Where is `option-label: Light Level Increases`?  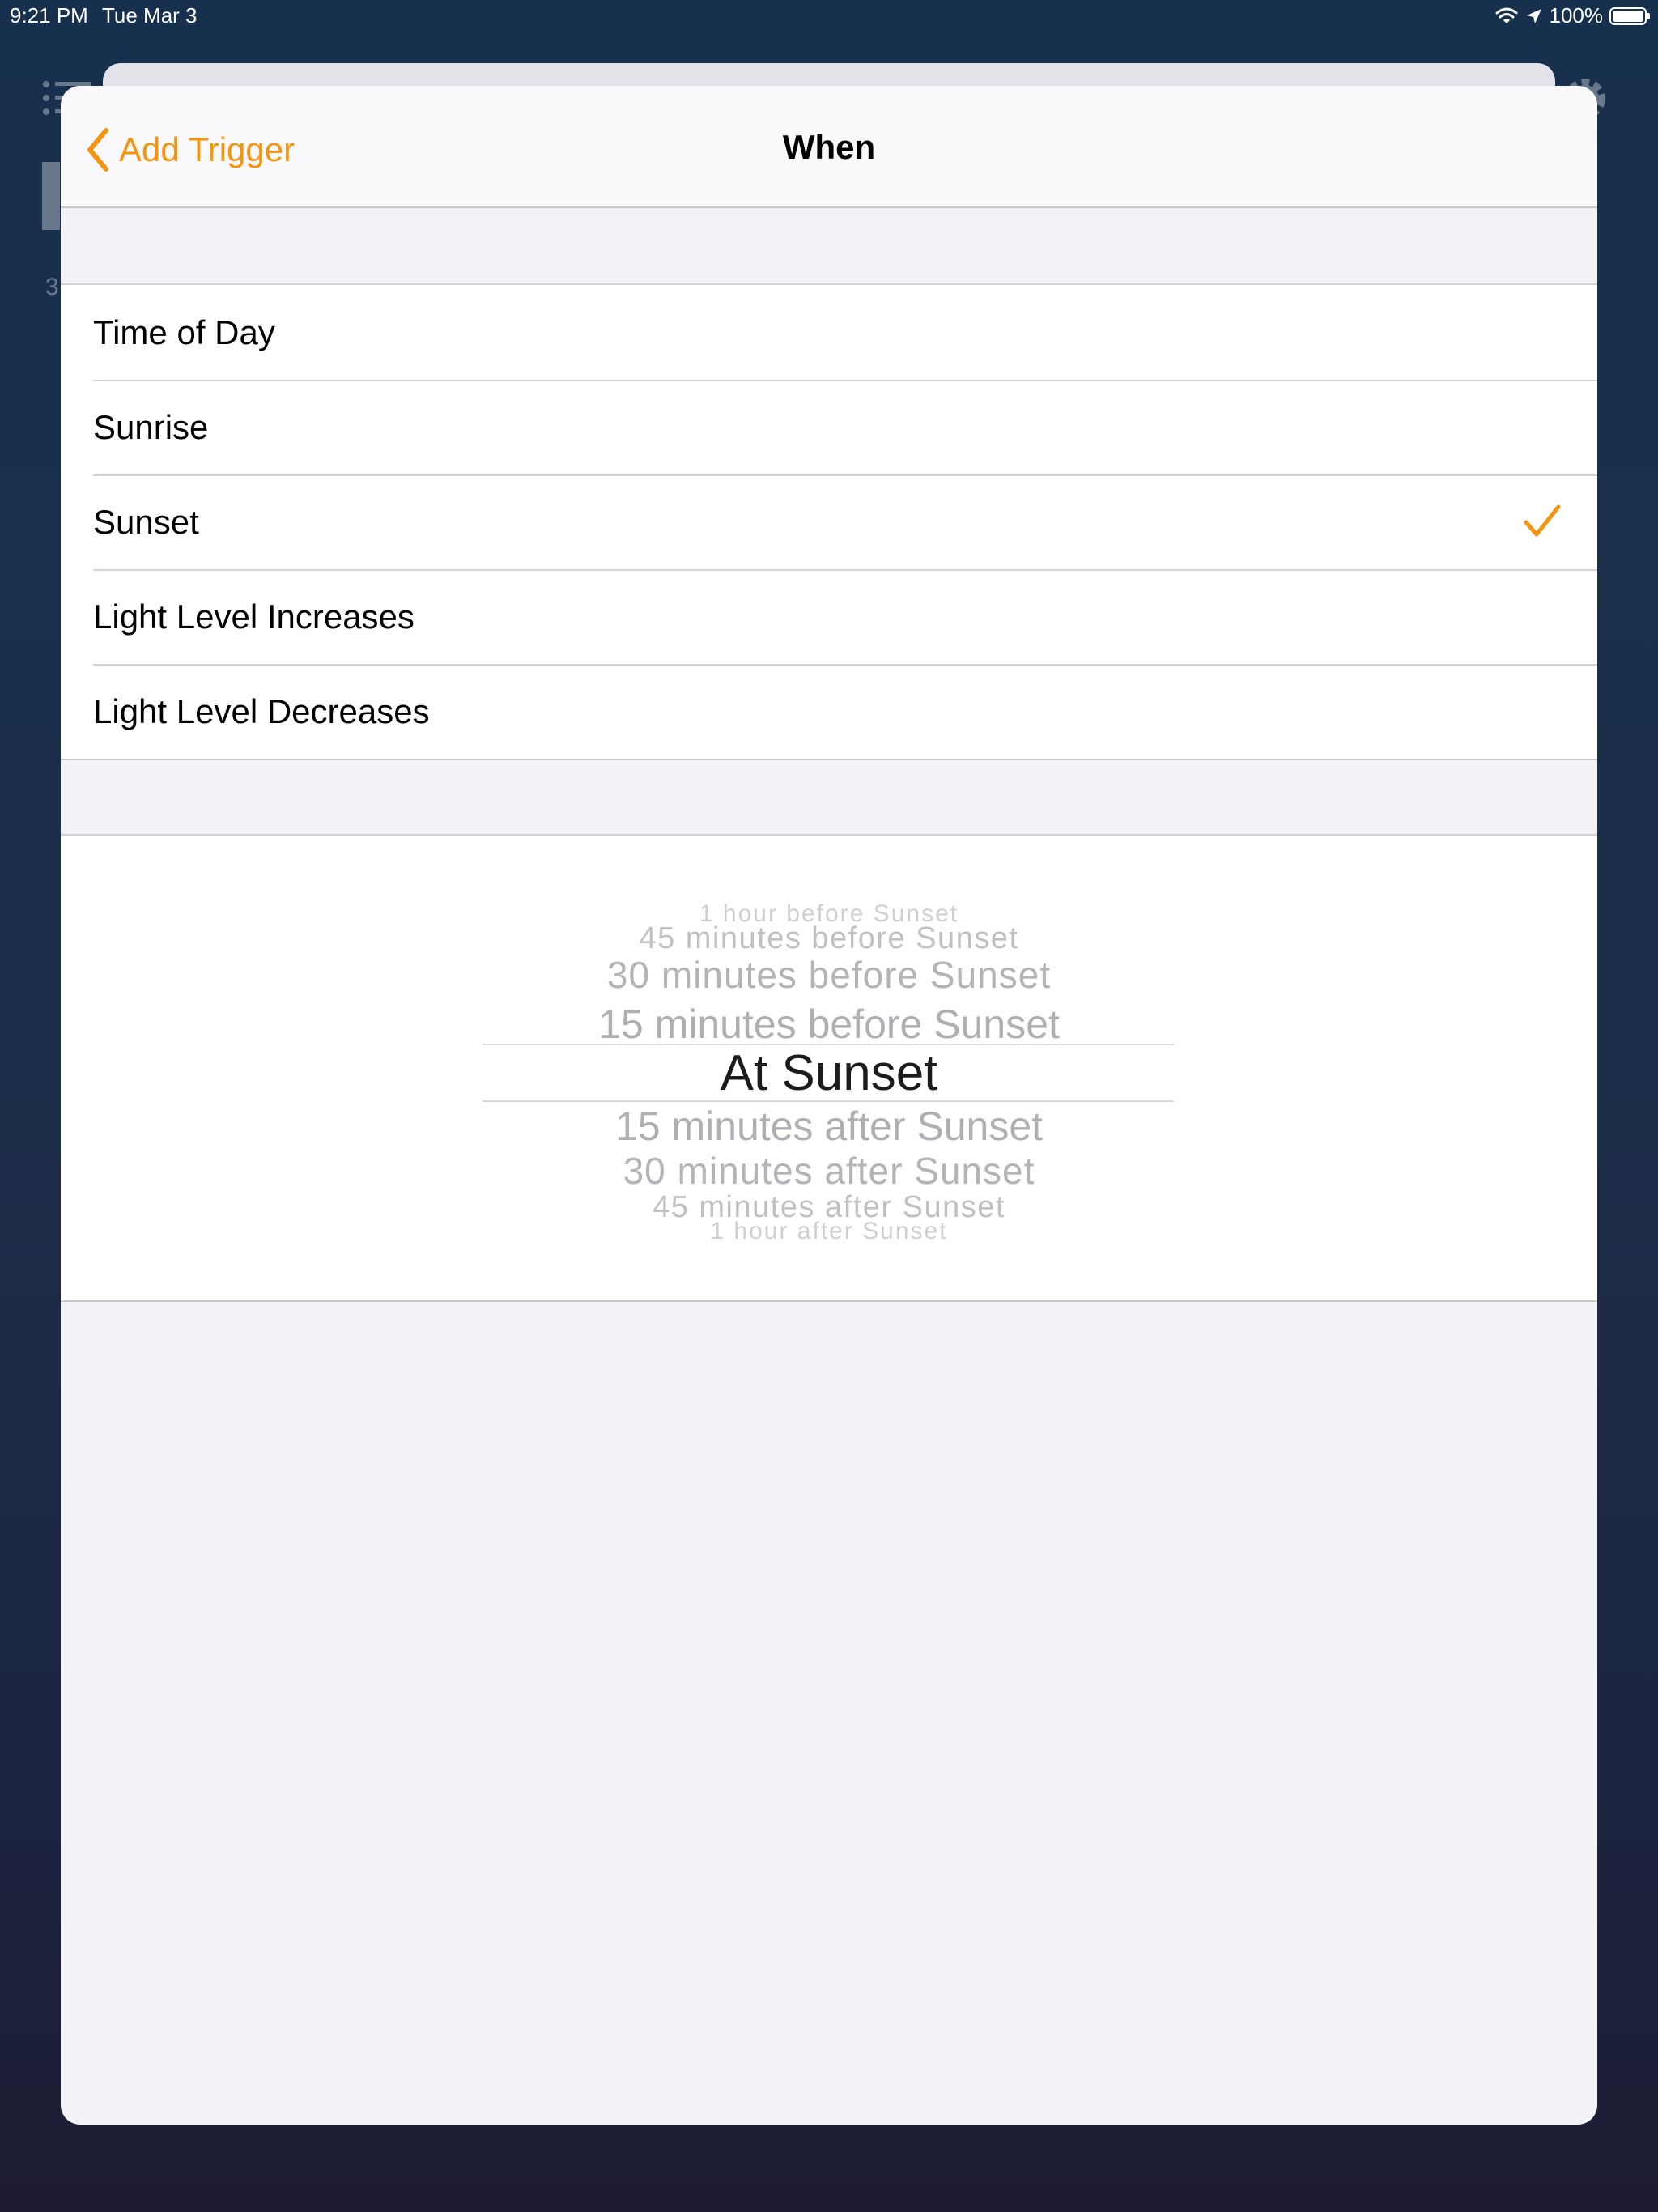
option-label: Light Level Increases is located at coordinates (253, 616).